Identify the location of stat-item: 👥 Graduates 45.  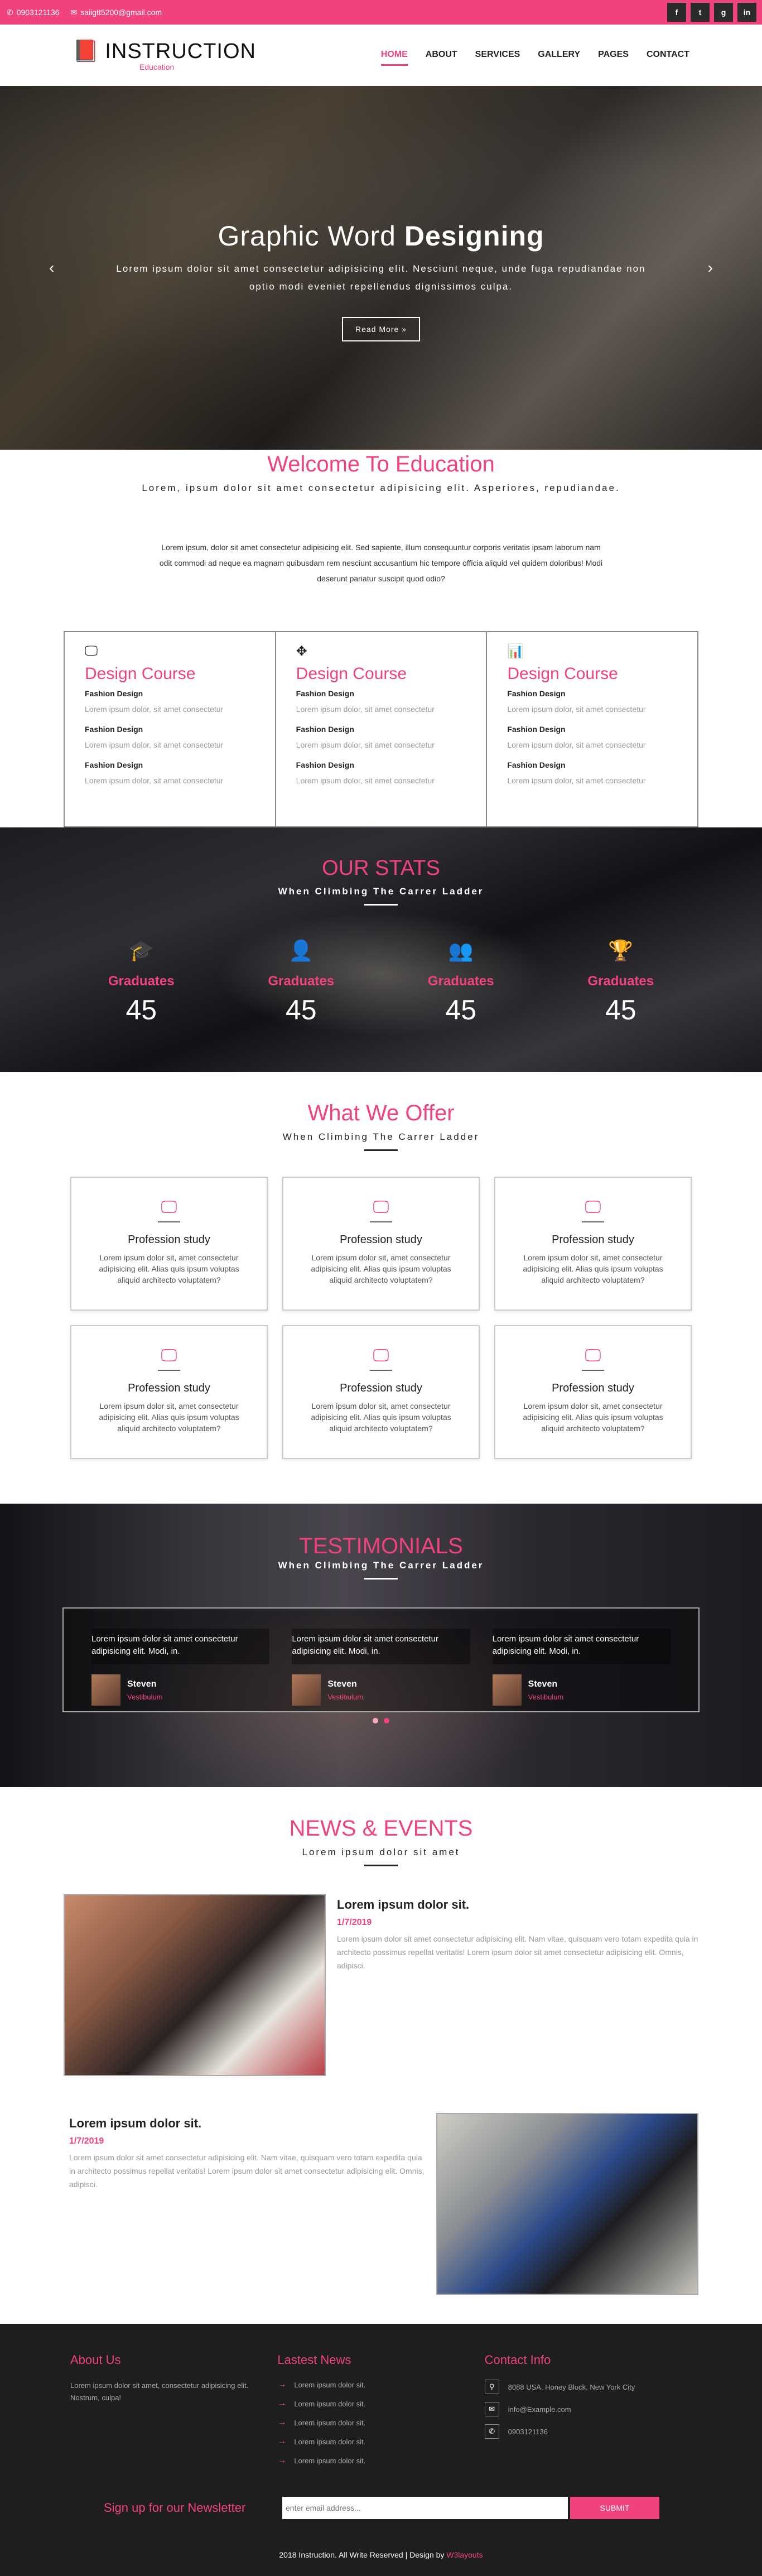
(461, 983).